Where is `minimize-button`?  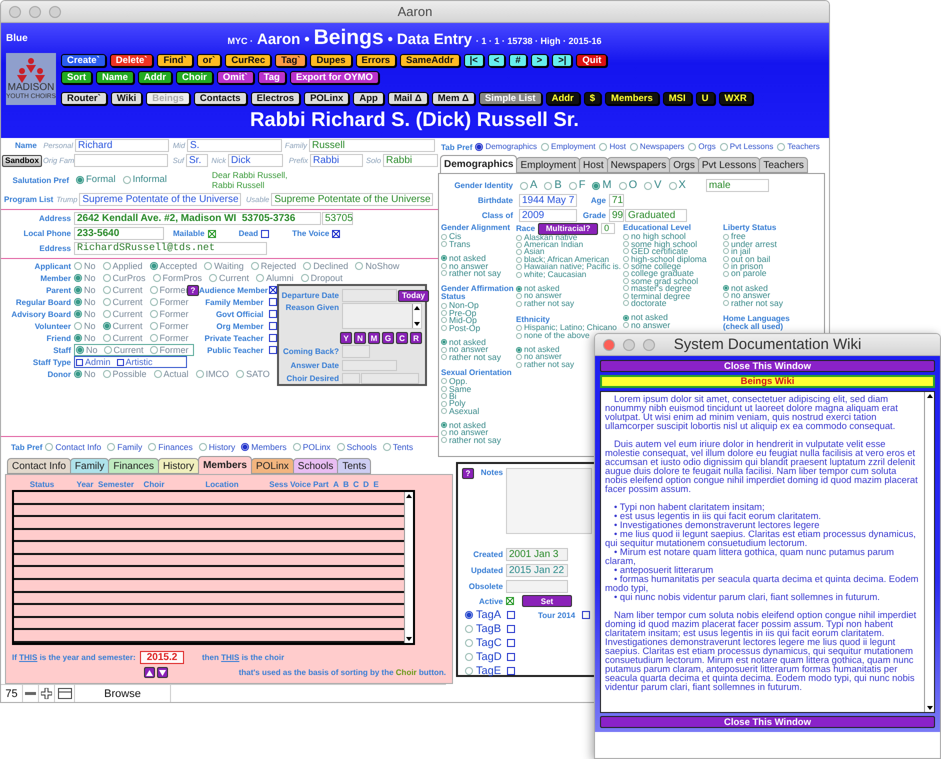
minimize-button is located at coordinates (629, 344).